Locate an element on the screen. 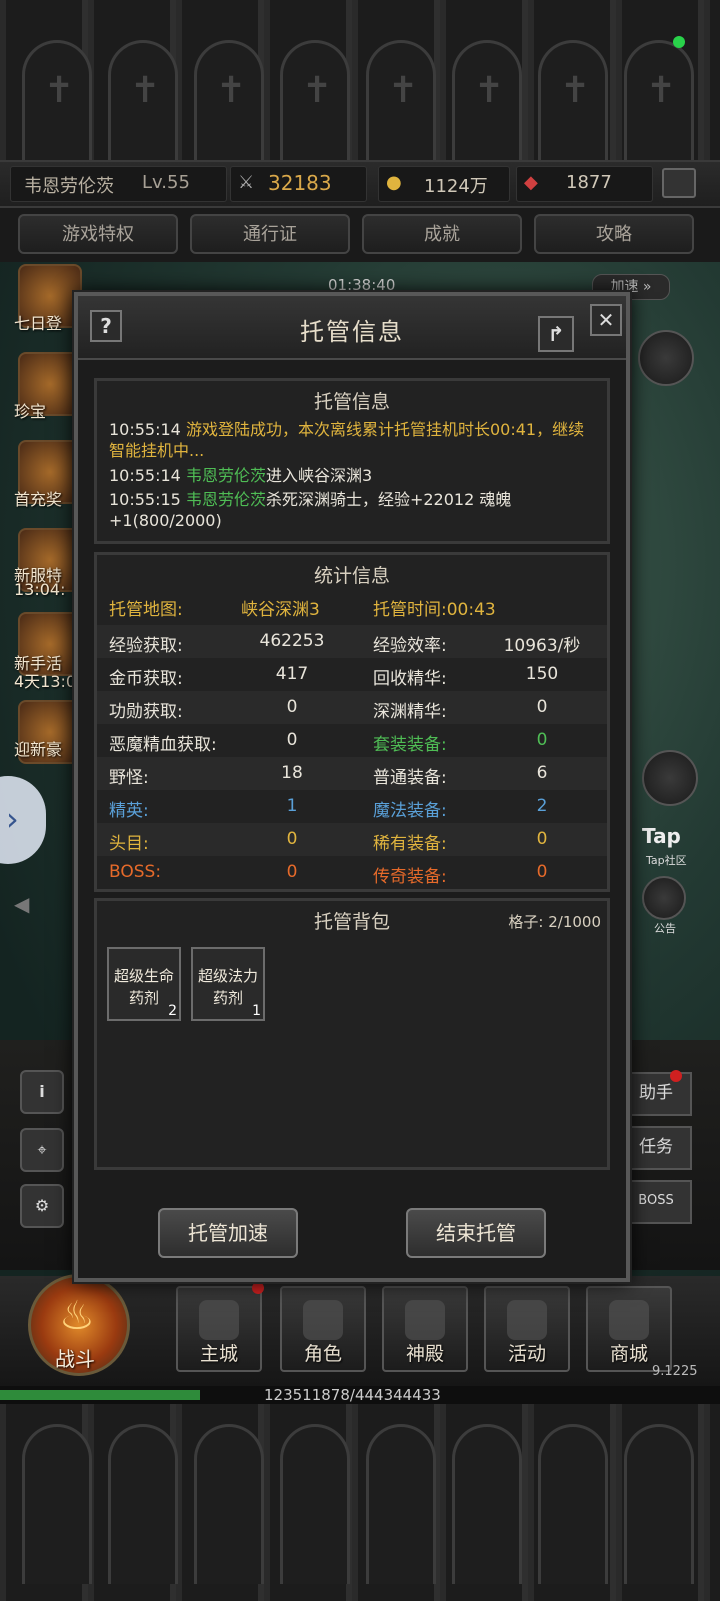 The height and width of the screenshot is (1601, 720). seven-day-login-label: 七日登 is located at coordinates (38, 323).